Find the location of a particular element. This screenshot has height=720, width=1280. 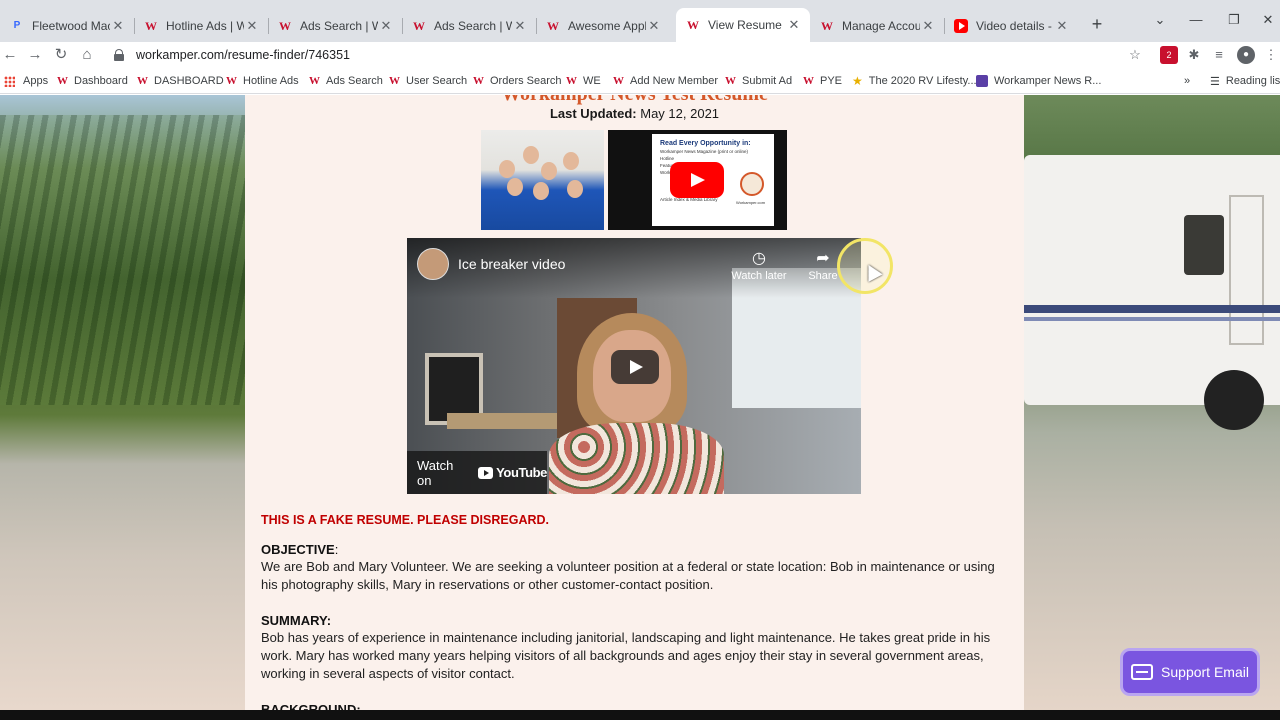

last-updated-value: May 12, 2021 is located at coordinates (680, 113).